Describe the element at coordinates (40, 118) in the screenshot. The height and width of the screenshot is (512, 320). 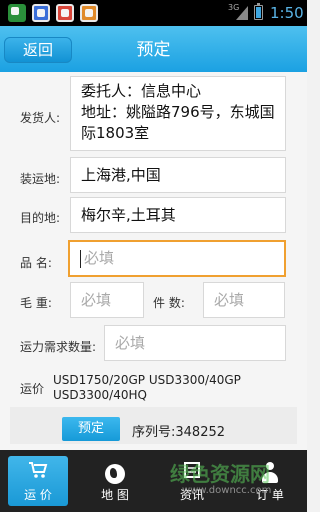
I see `shipper-label: 发货人:` at that location.